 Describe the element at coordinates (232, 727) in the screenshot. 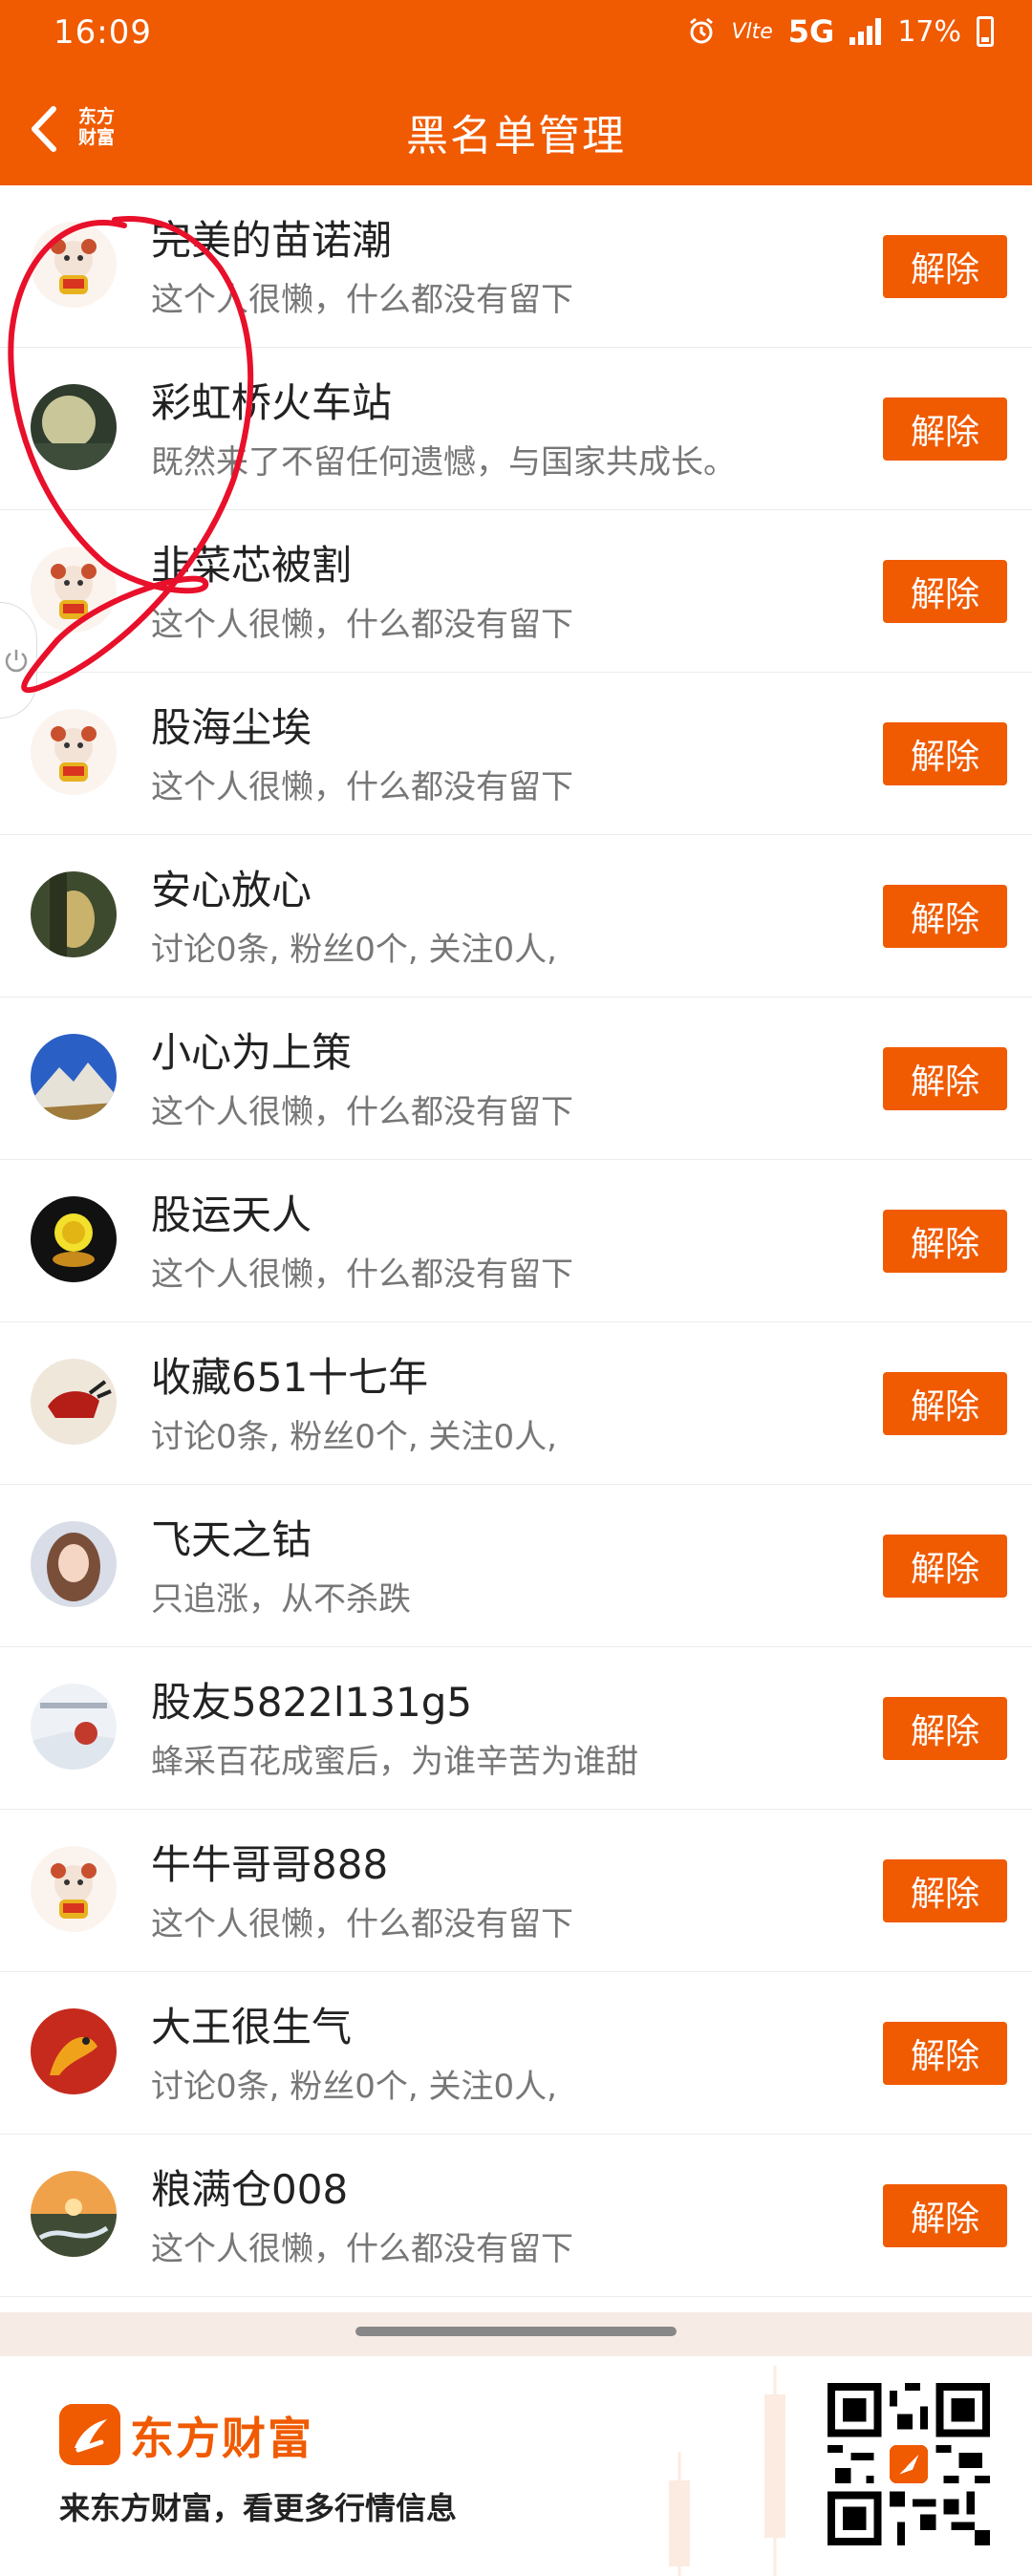

I see `user-name: 股海尘埃` at that location.